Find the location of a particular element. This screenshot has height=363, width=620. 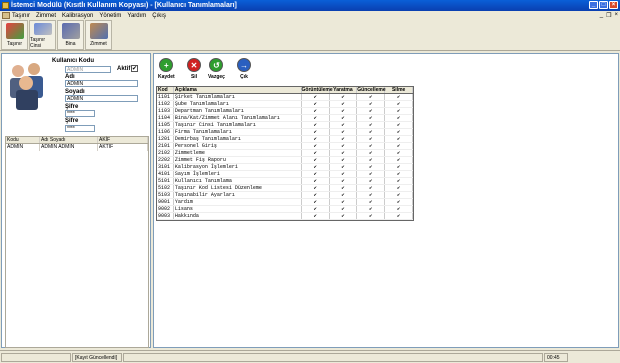

close-icon: × is located at coordinates (613, 5).